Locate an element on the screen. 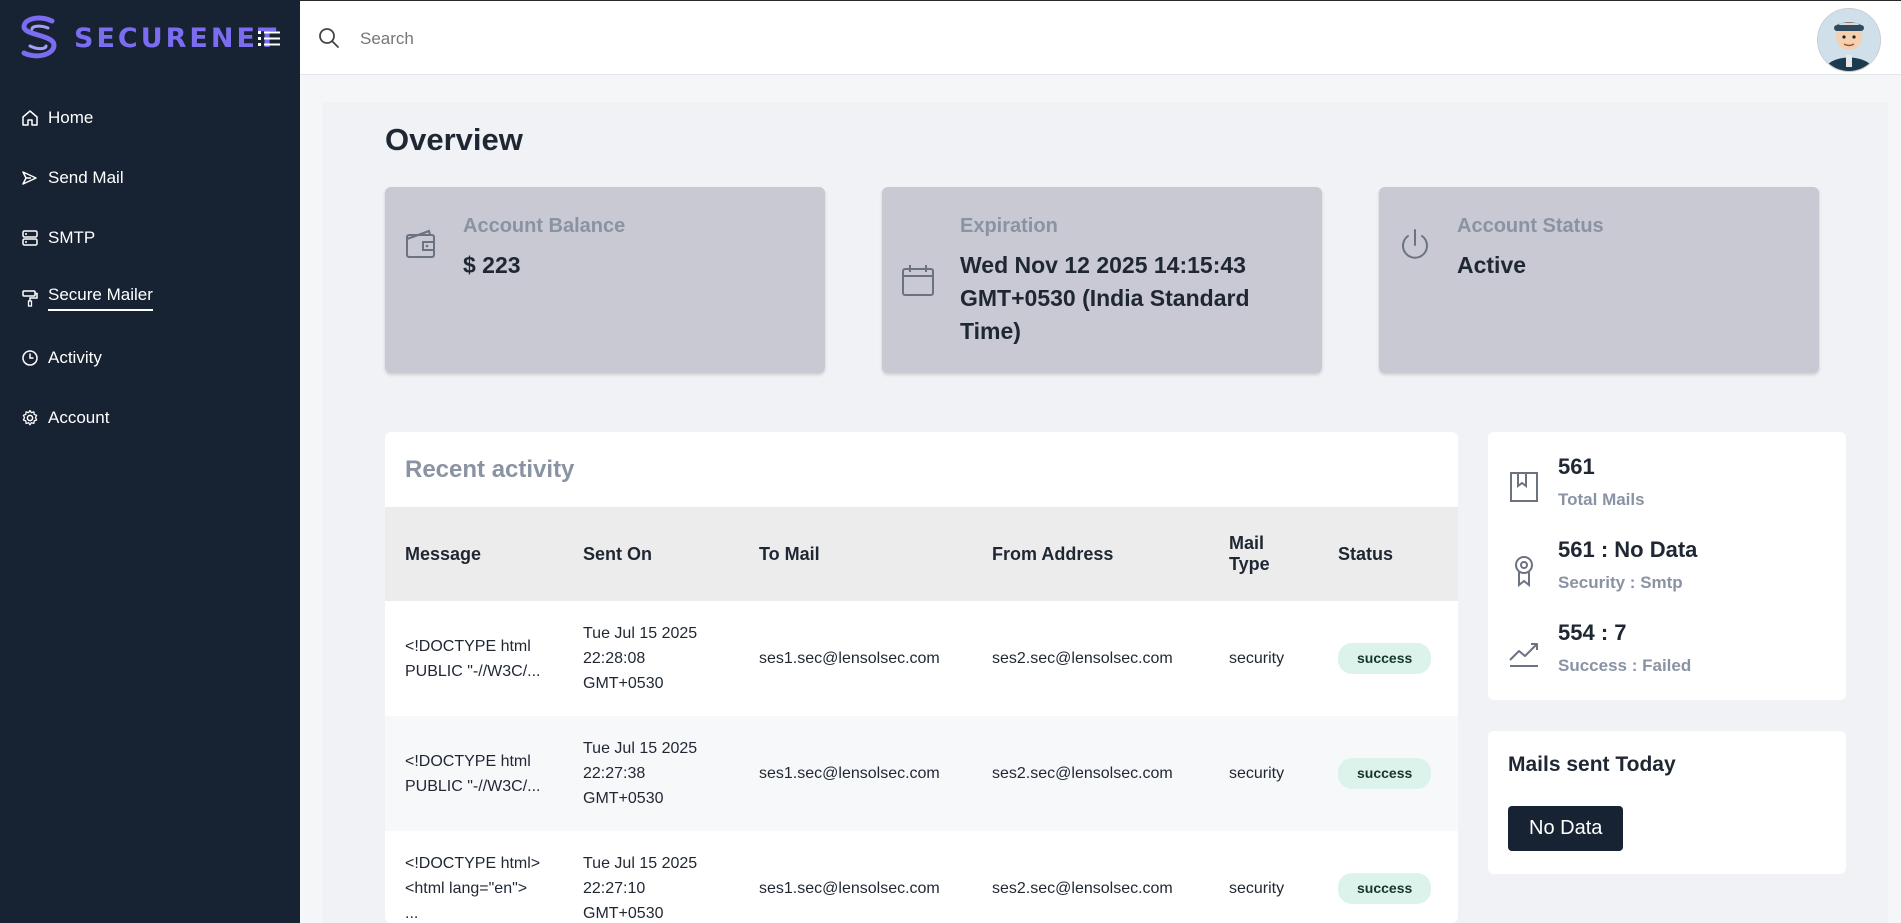  column-header-from-address: From Address is located at coordinates (1090, 554).